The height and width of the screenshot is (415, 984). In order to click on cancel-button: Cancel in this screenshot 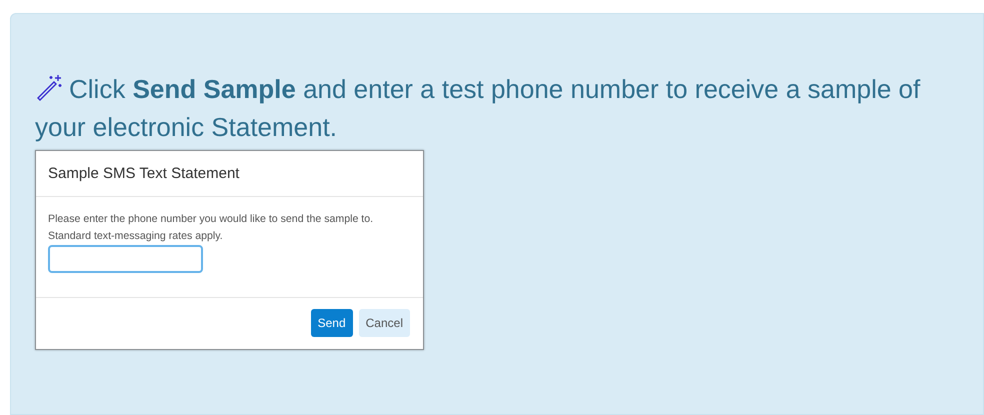, I will do `click(384, 323)`.